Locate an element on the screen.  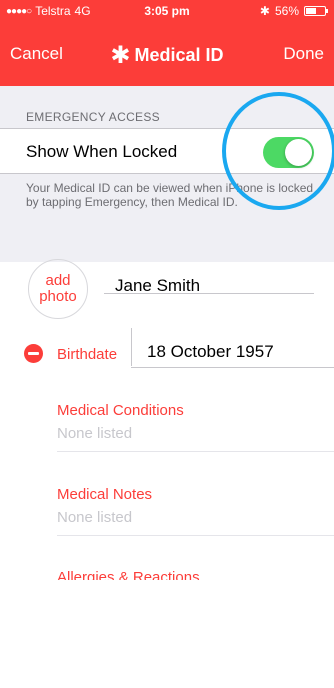
name-underline is located at coordinates (209, 293).